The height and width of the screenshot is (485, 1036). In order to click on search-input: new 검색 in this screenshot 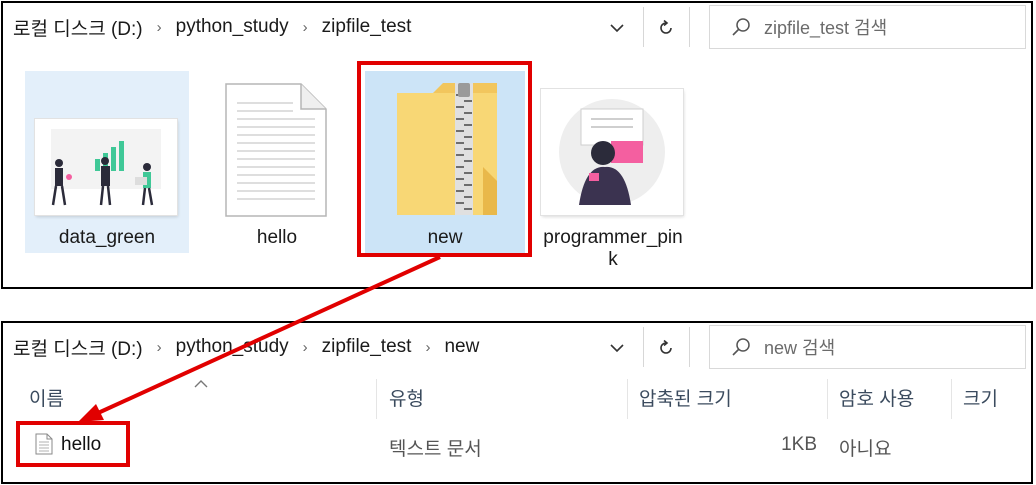, I will do `click(799, 347)`.